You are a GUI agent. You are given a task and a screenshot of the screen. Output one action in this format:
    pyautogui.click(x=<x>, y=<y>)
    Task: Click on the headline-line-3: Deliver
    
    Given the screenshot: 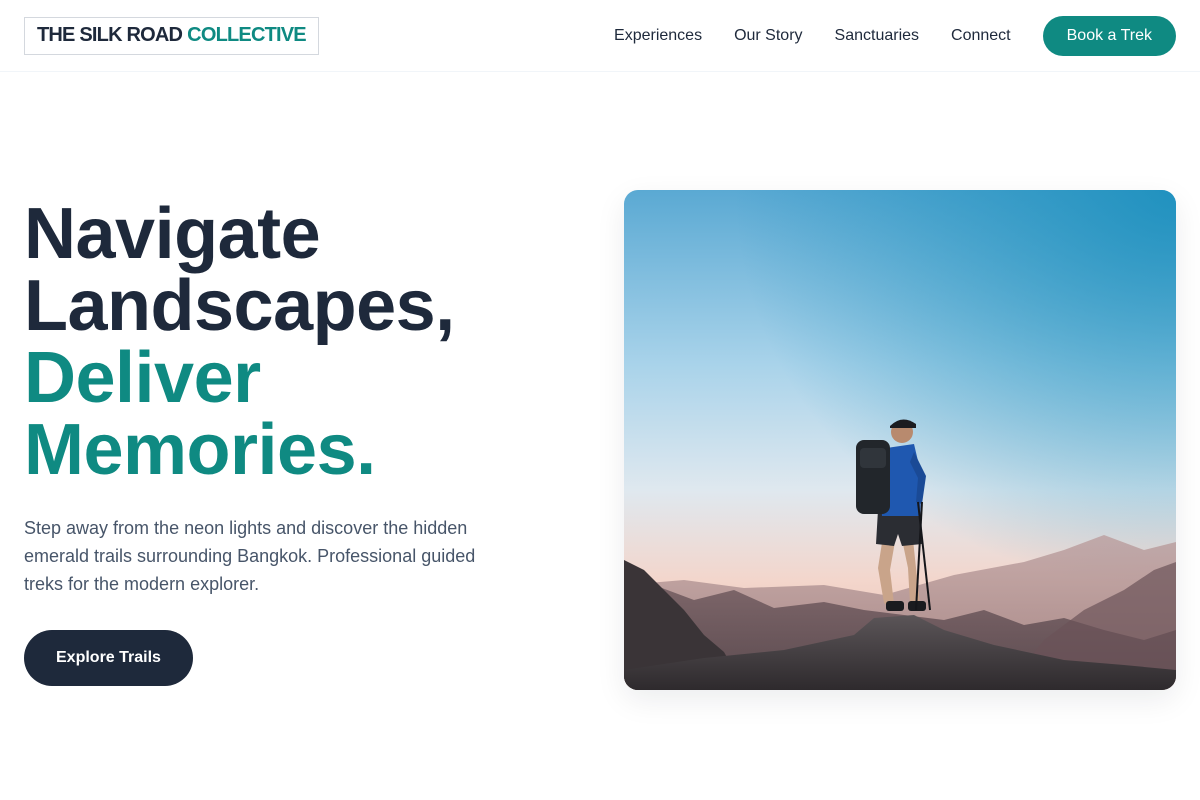 What is the action you would take?
    pyautogui.click(x=142, y=378)
    